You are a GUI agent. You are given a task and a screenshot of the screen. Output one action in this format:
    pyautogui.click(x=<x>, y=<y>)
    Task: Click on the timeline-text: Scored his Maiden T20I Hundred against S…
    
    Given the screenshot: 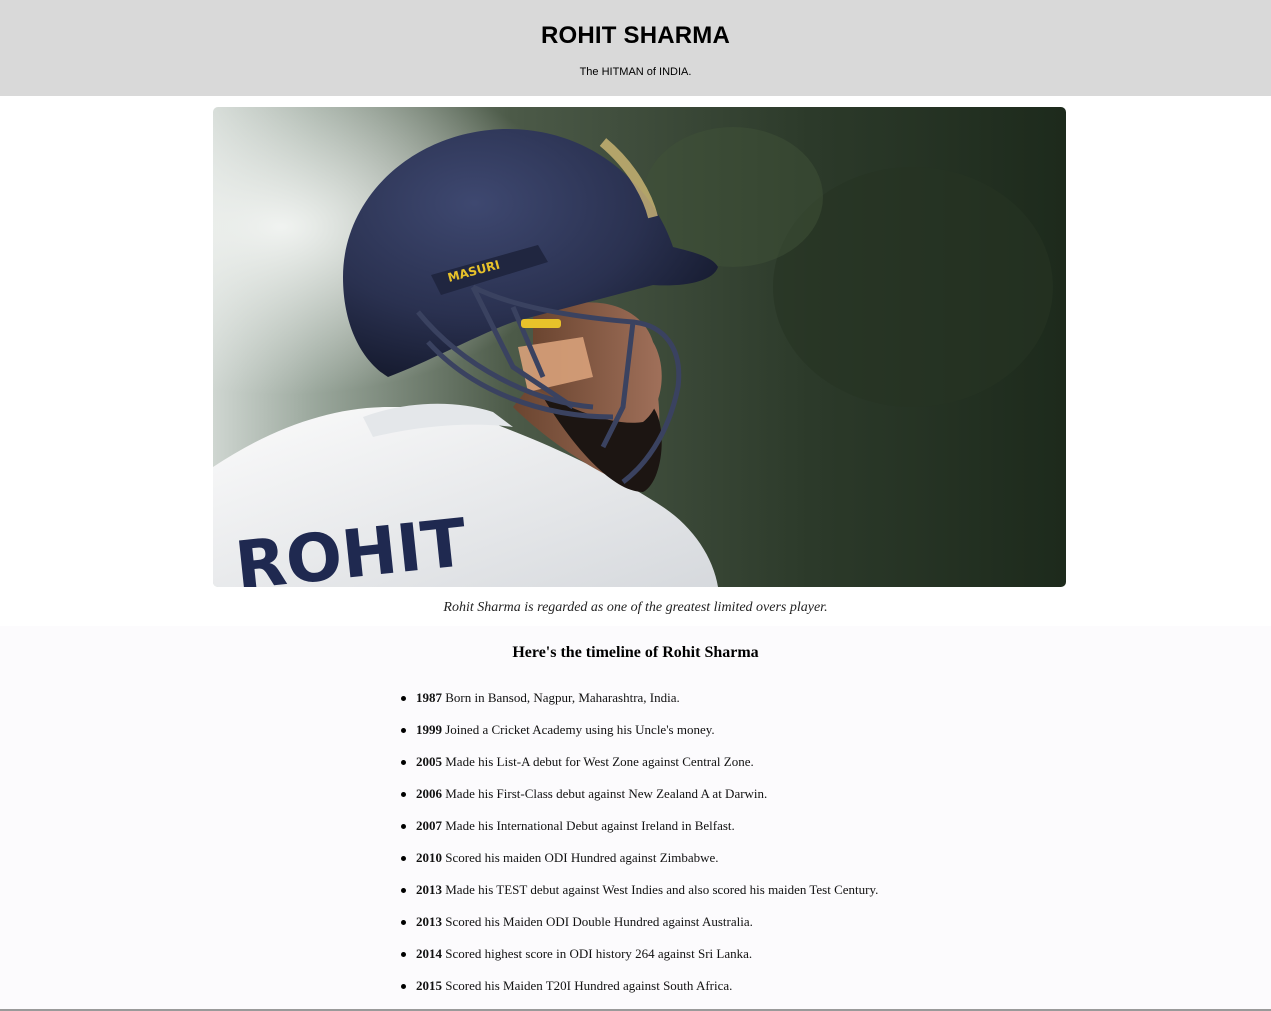 What is the action you would take?
    pyautogui.click(x=589, y=985)
    